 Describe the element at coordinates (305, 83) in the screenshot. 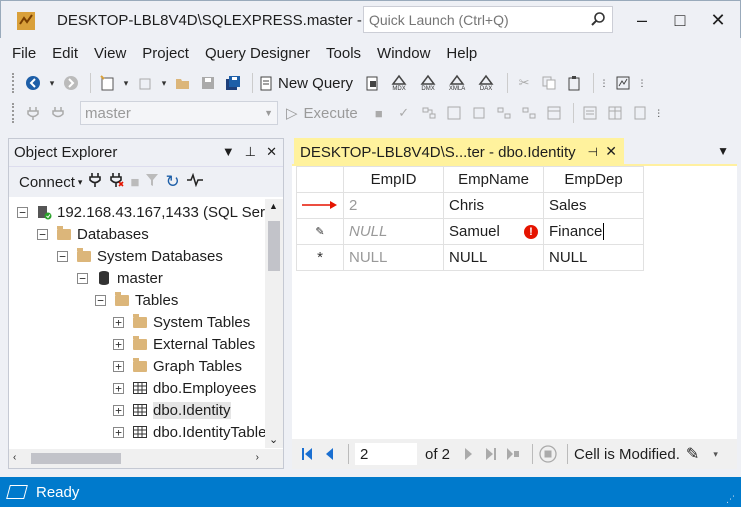

I see `new-query-button: New Query` at that location.